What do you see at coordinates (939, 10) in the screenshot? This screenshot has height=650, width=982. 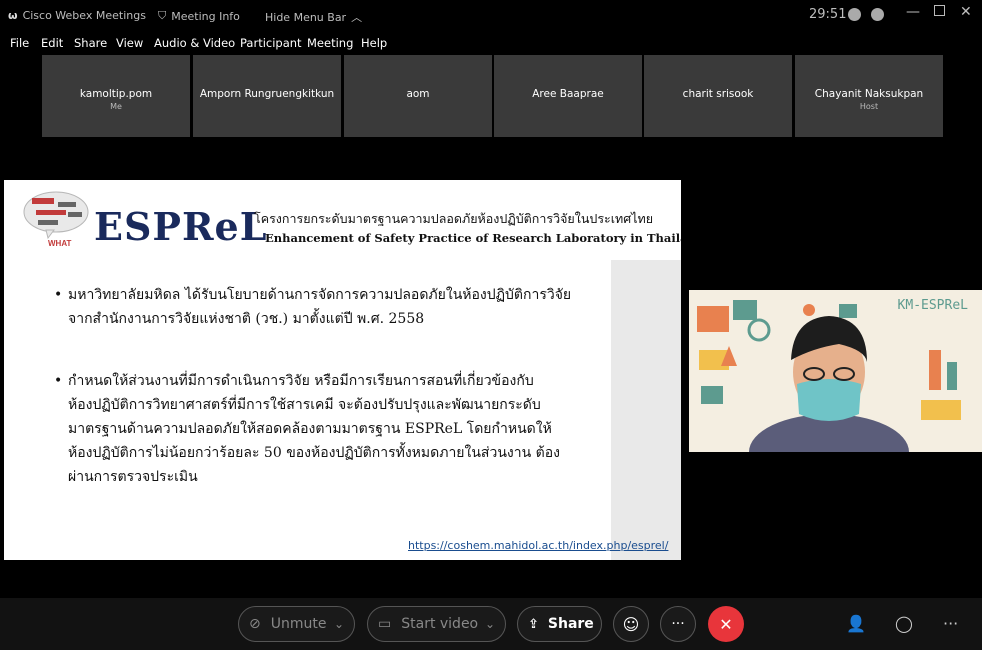 I see `maximize-button` at bounding box center [939, 10].